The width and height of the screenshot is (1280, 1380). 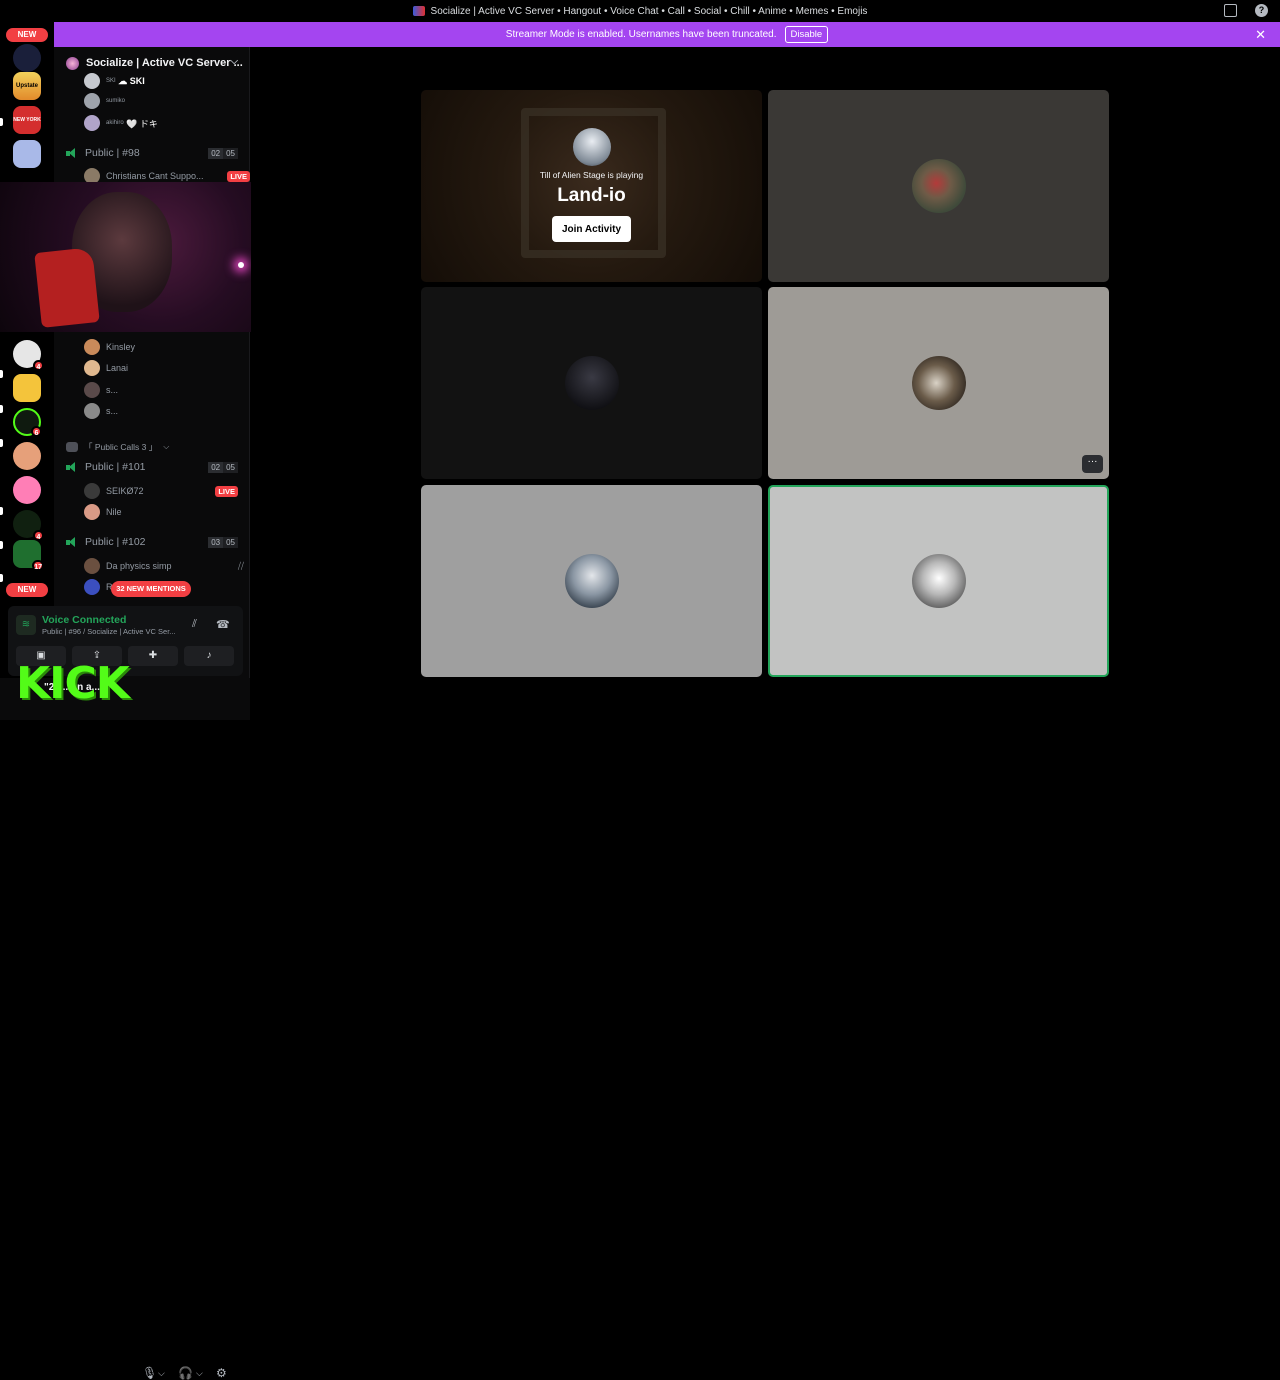 I want to click on server-icon: 6, so click(x=27, y=422).